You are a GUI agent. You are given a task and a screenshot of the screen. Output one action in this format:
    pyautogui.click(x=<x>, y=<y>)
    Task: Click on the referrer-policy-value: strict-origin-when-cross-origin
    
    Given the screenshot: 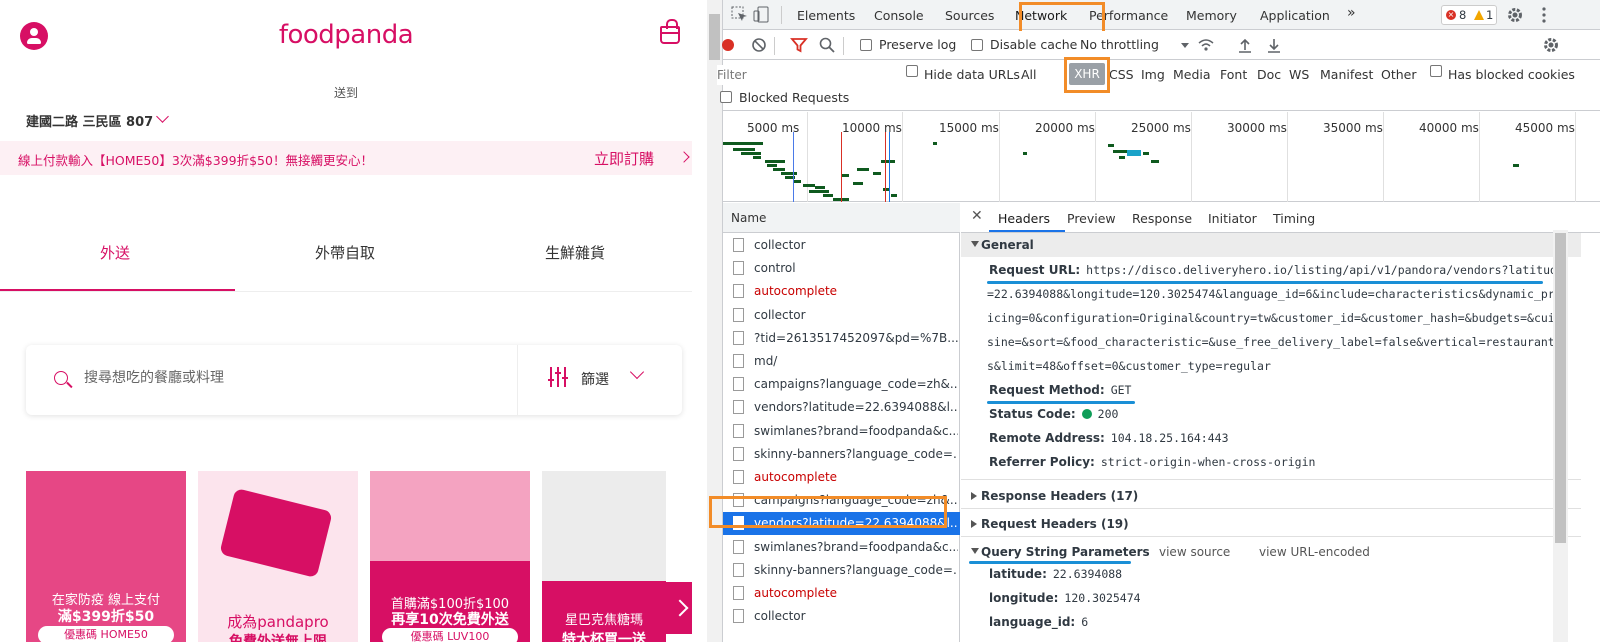 What is the action you would take?
    pyautogui.click(x=1208, y=462)
    